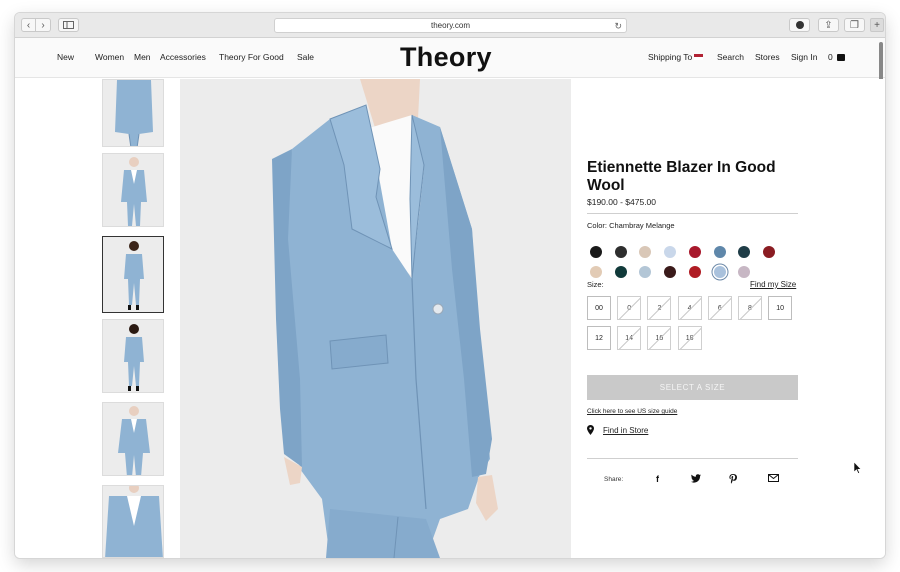  Describe the element at coordinates (767, 57) in the screenshot. I see `stores-link: Stores` at that location.